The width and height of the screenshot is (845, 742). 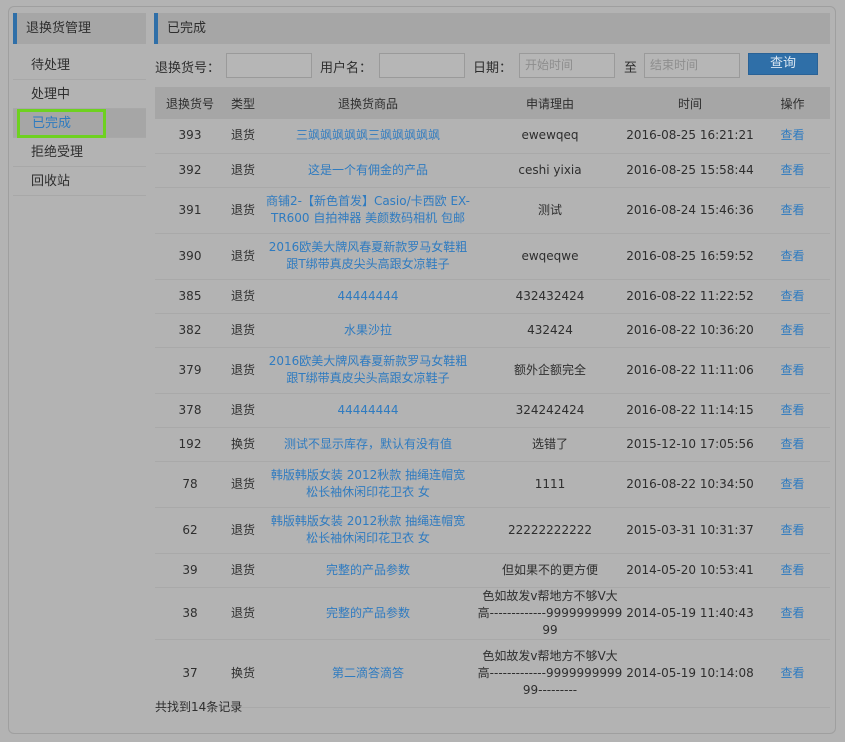 I want to click on cell-product-link: 这是一个有佣金的产品, so click(x=368, y=170).